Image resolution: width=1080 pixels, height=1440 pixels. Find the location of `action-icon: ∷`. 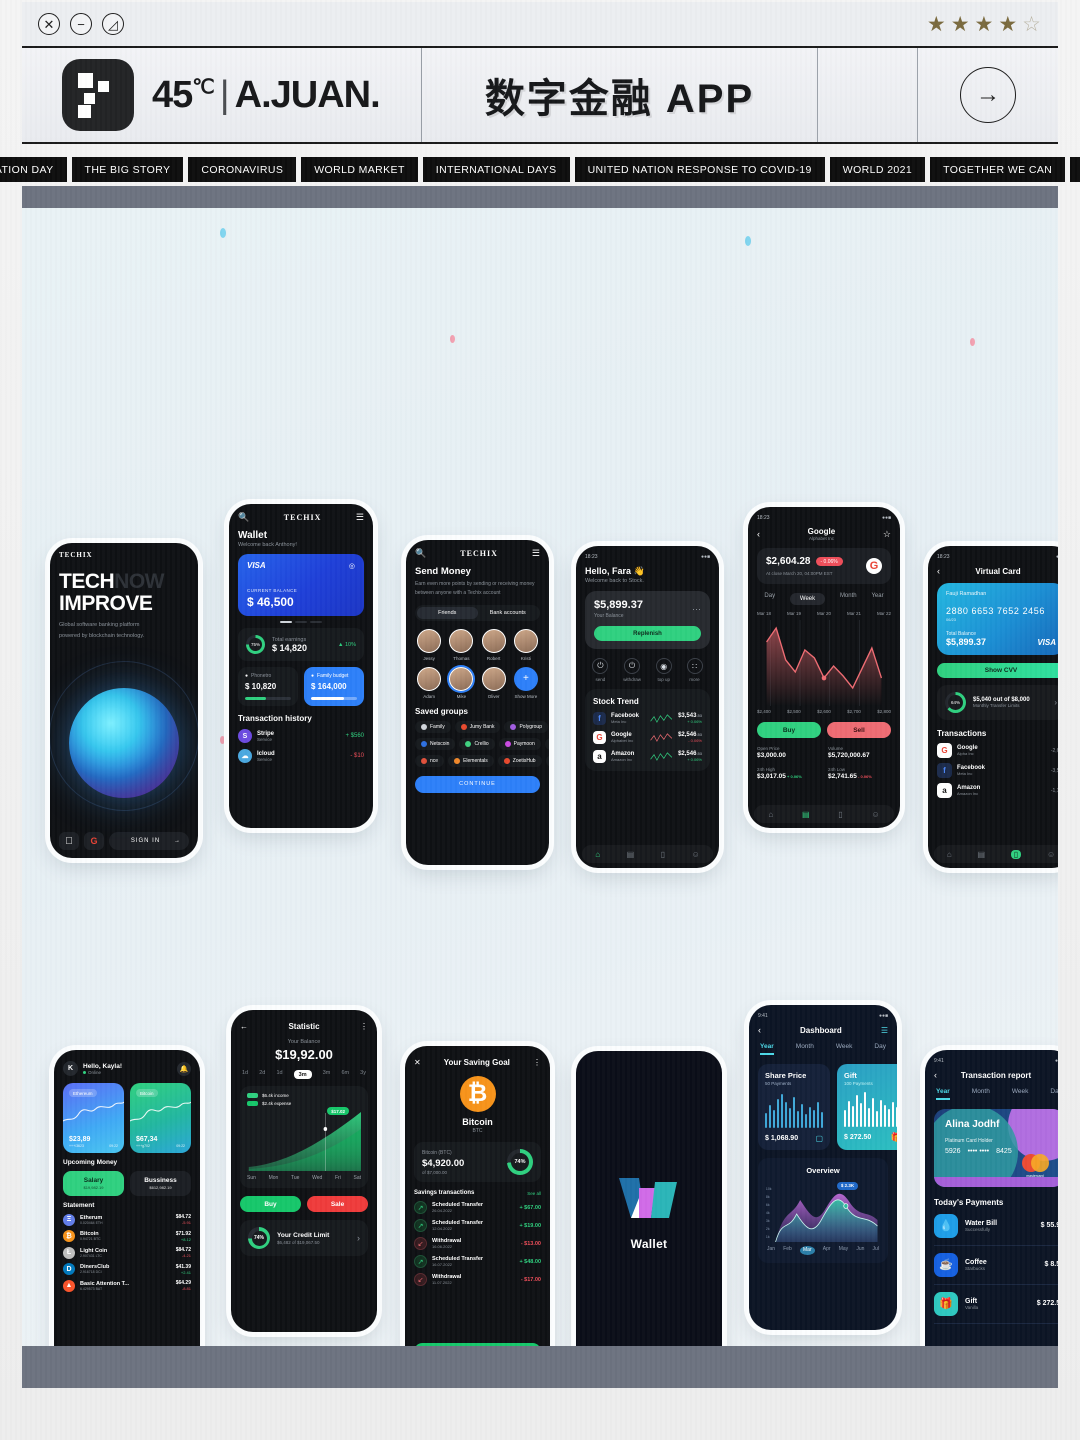

action-icon: ∷ is located at coordinates (694, 666).